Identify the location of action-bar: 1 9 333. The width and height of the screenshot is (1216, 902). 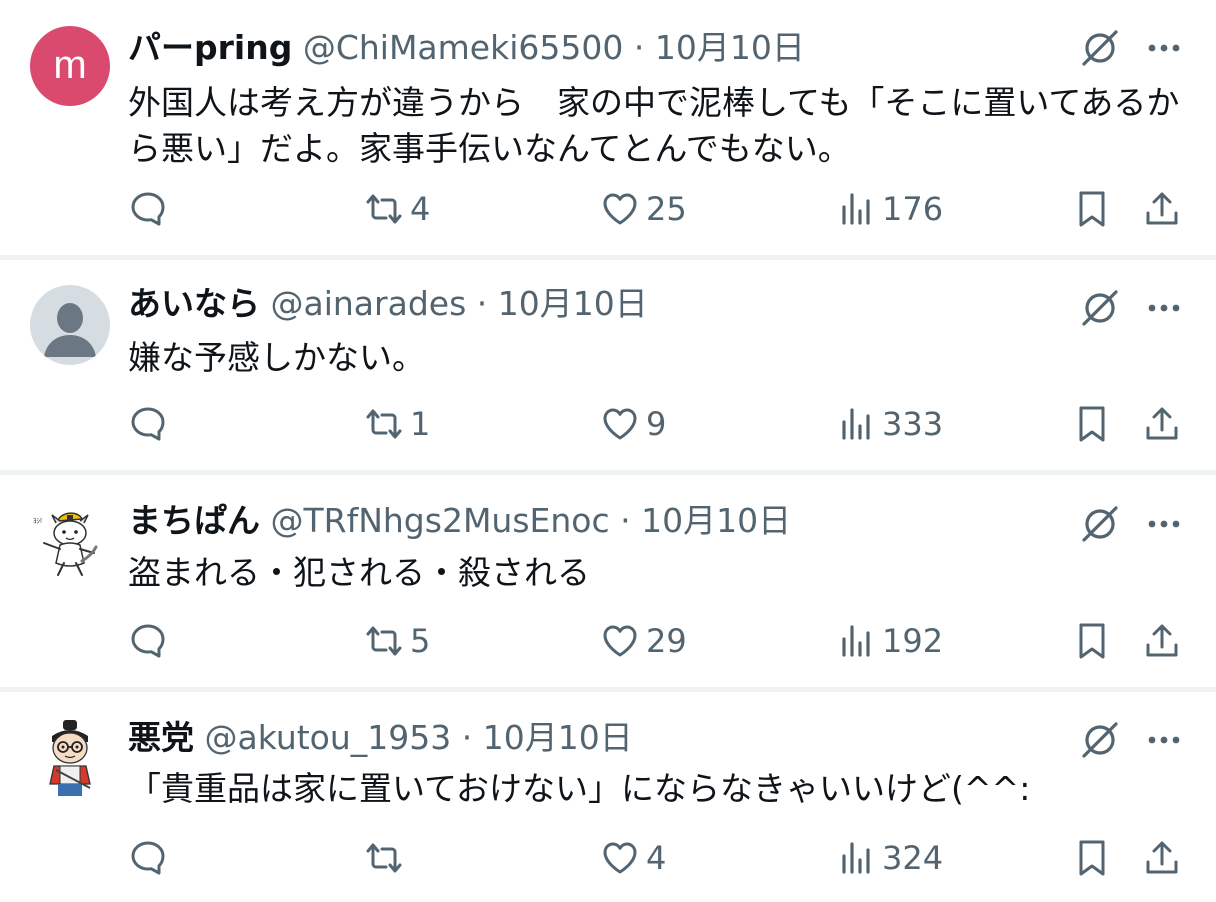
(658, 424).